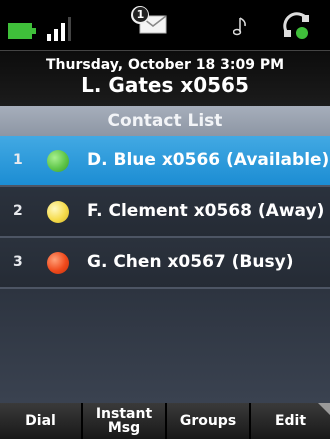 This screenshot has width=330, height=439. I want to click on groups-softkey: Groups, so click(209, 421).